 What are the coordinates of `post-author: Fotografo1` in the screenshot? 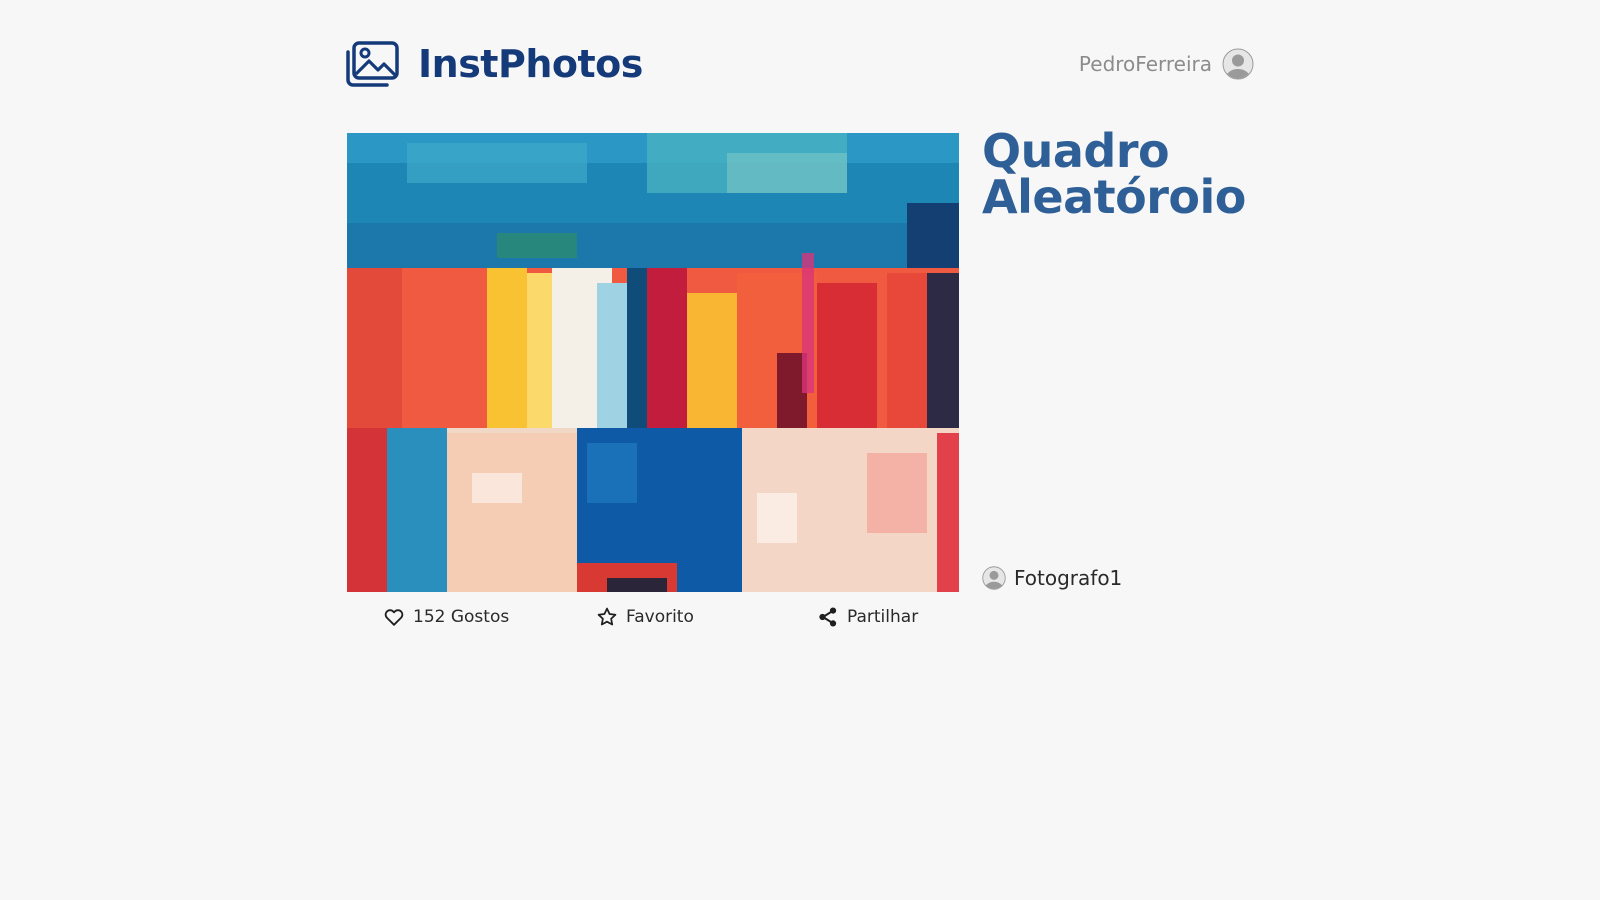 It's located at (1052, 578).